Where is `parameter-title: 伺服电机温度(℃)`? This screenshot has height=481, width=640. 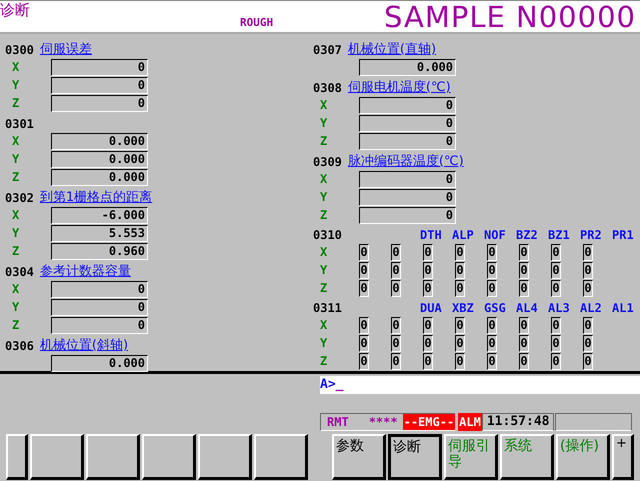
parameter-title: 伺服电机温度(℃) is located at coordinates (399, 87).